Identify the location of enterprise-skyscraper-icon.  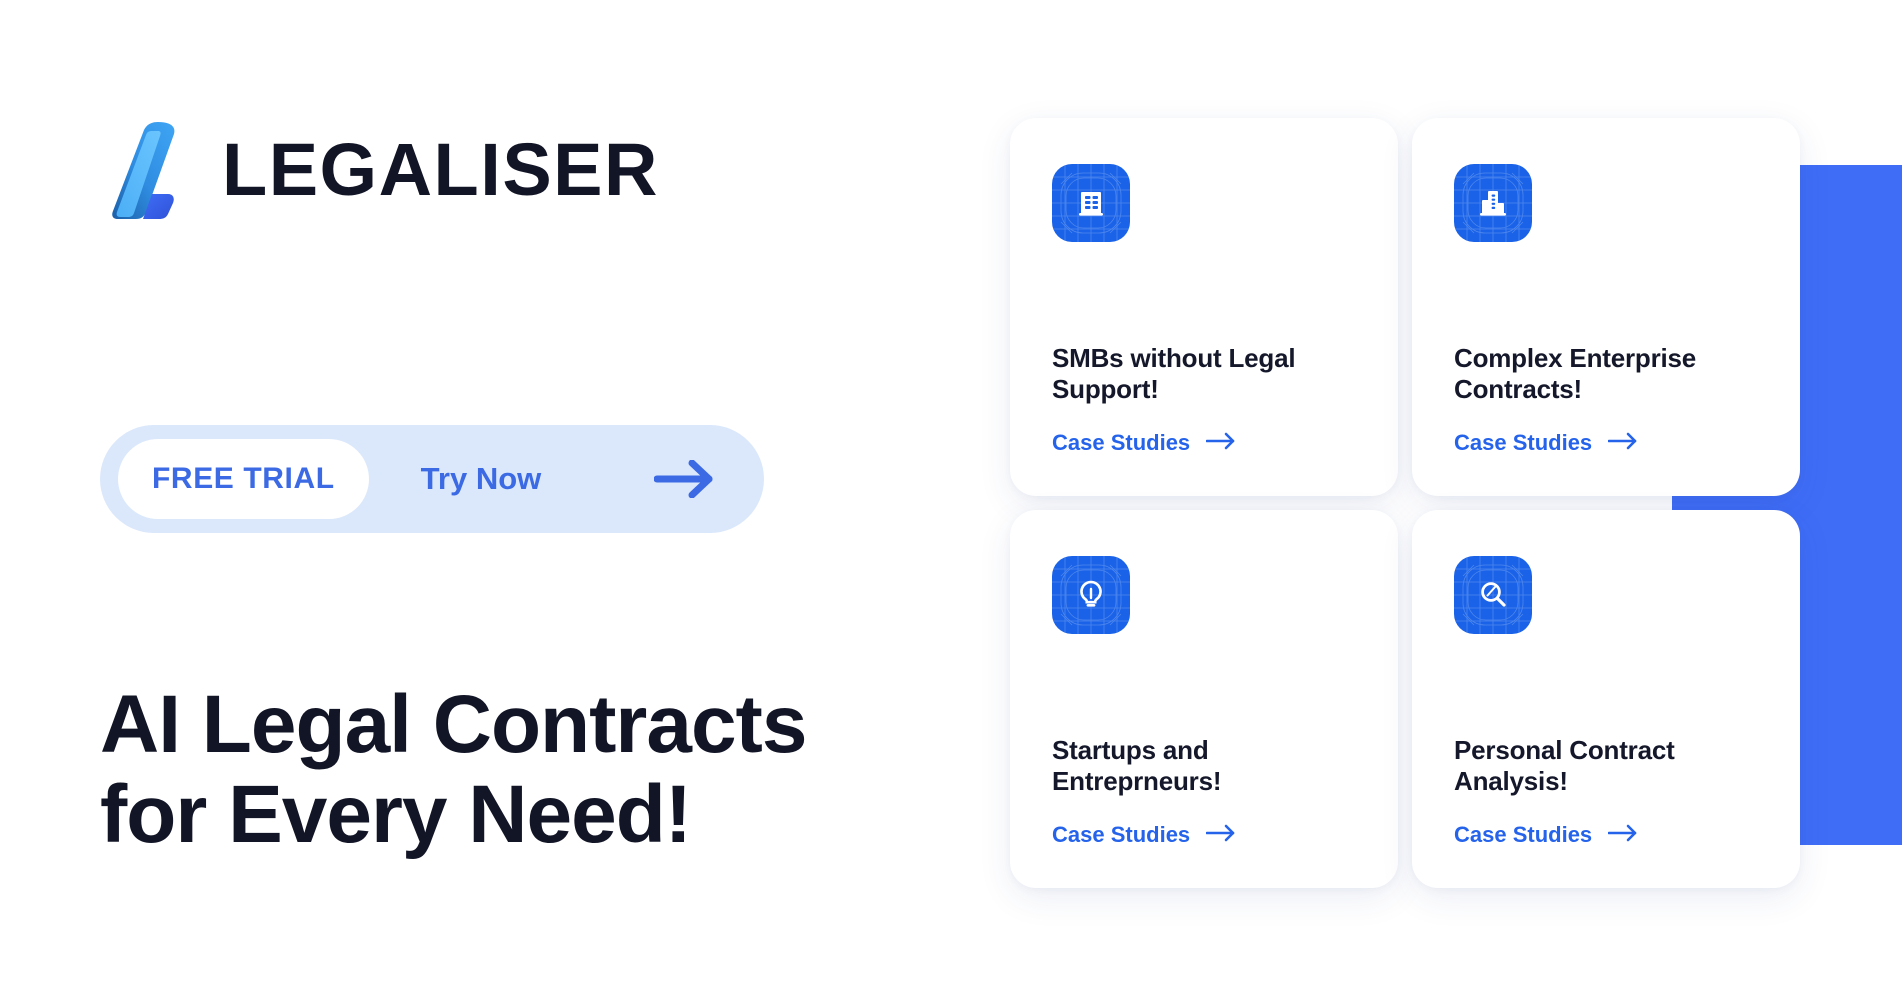
(1493, 203).